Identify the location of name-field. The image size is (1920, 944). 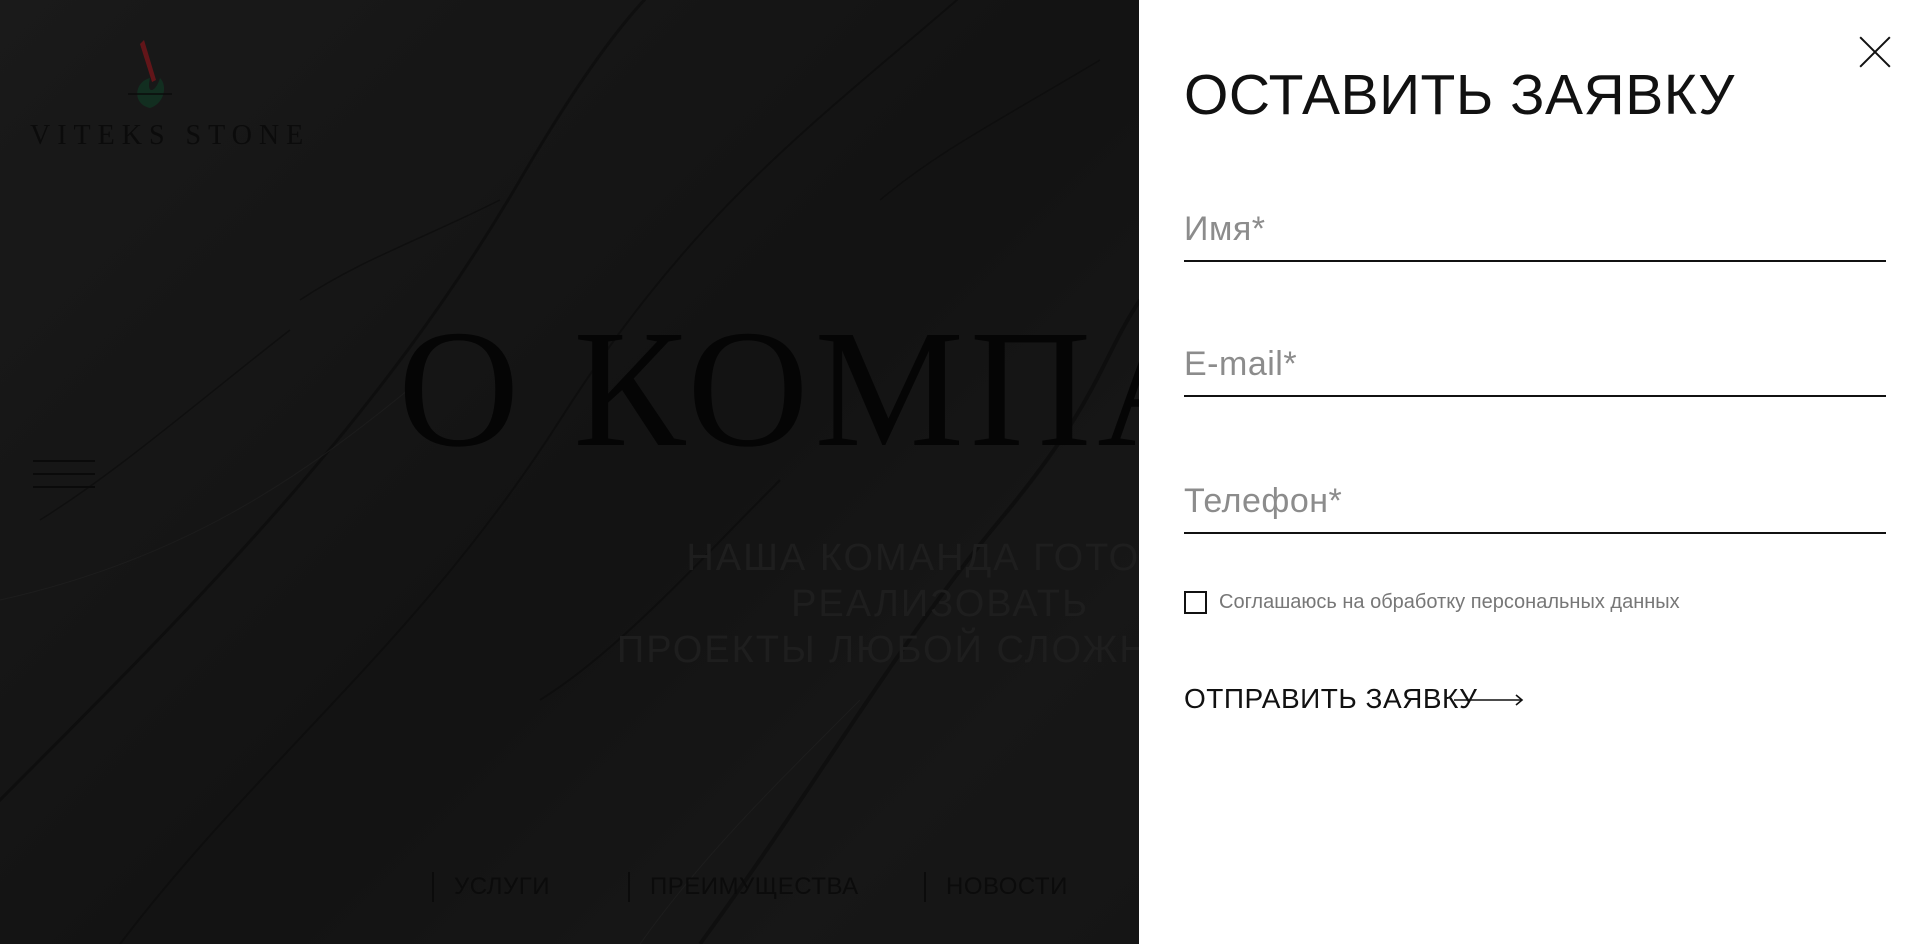
(1535, 231).